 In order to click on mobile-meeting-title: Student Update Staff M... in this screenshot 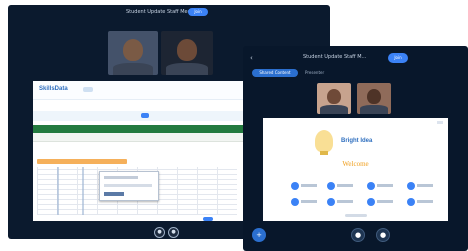, I will do `click(335, 57)`.